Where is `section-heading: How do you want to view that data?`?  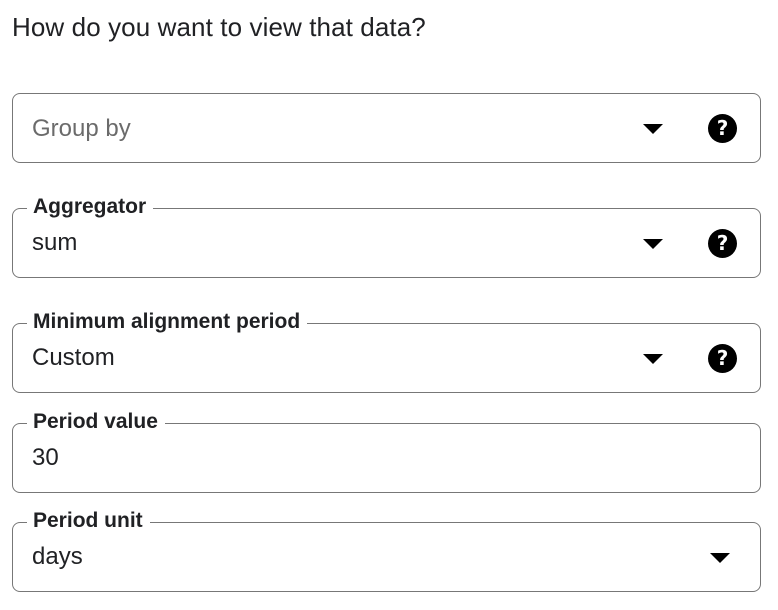
section-heading: How do you want to view that data? is located at coordinates (219, 27).